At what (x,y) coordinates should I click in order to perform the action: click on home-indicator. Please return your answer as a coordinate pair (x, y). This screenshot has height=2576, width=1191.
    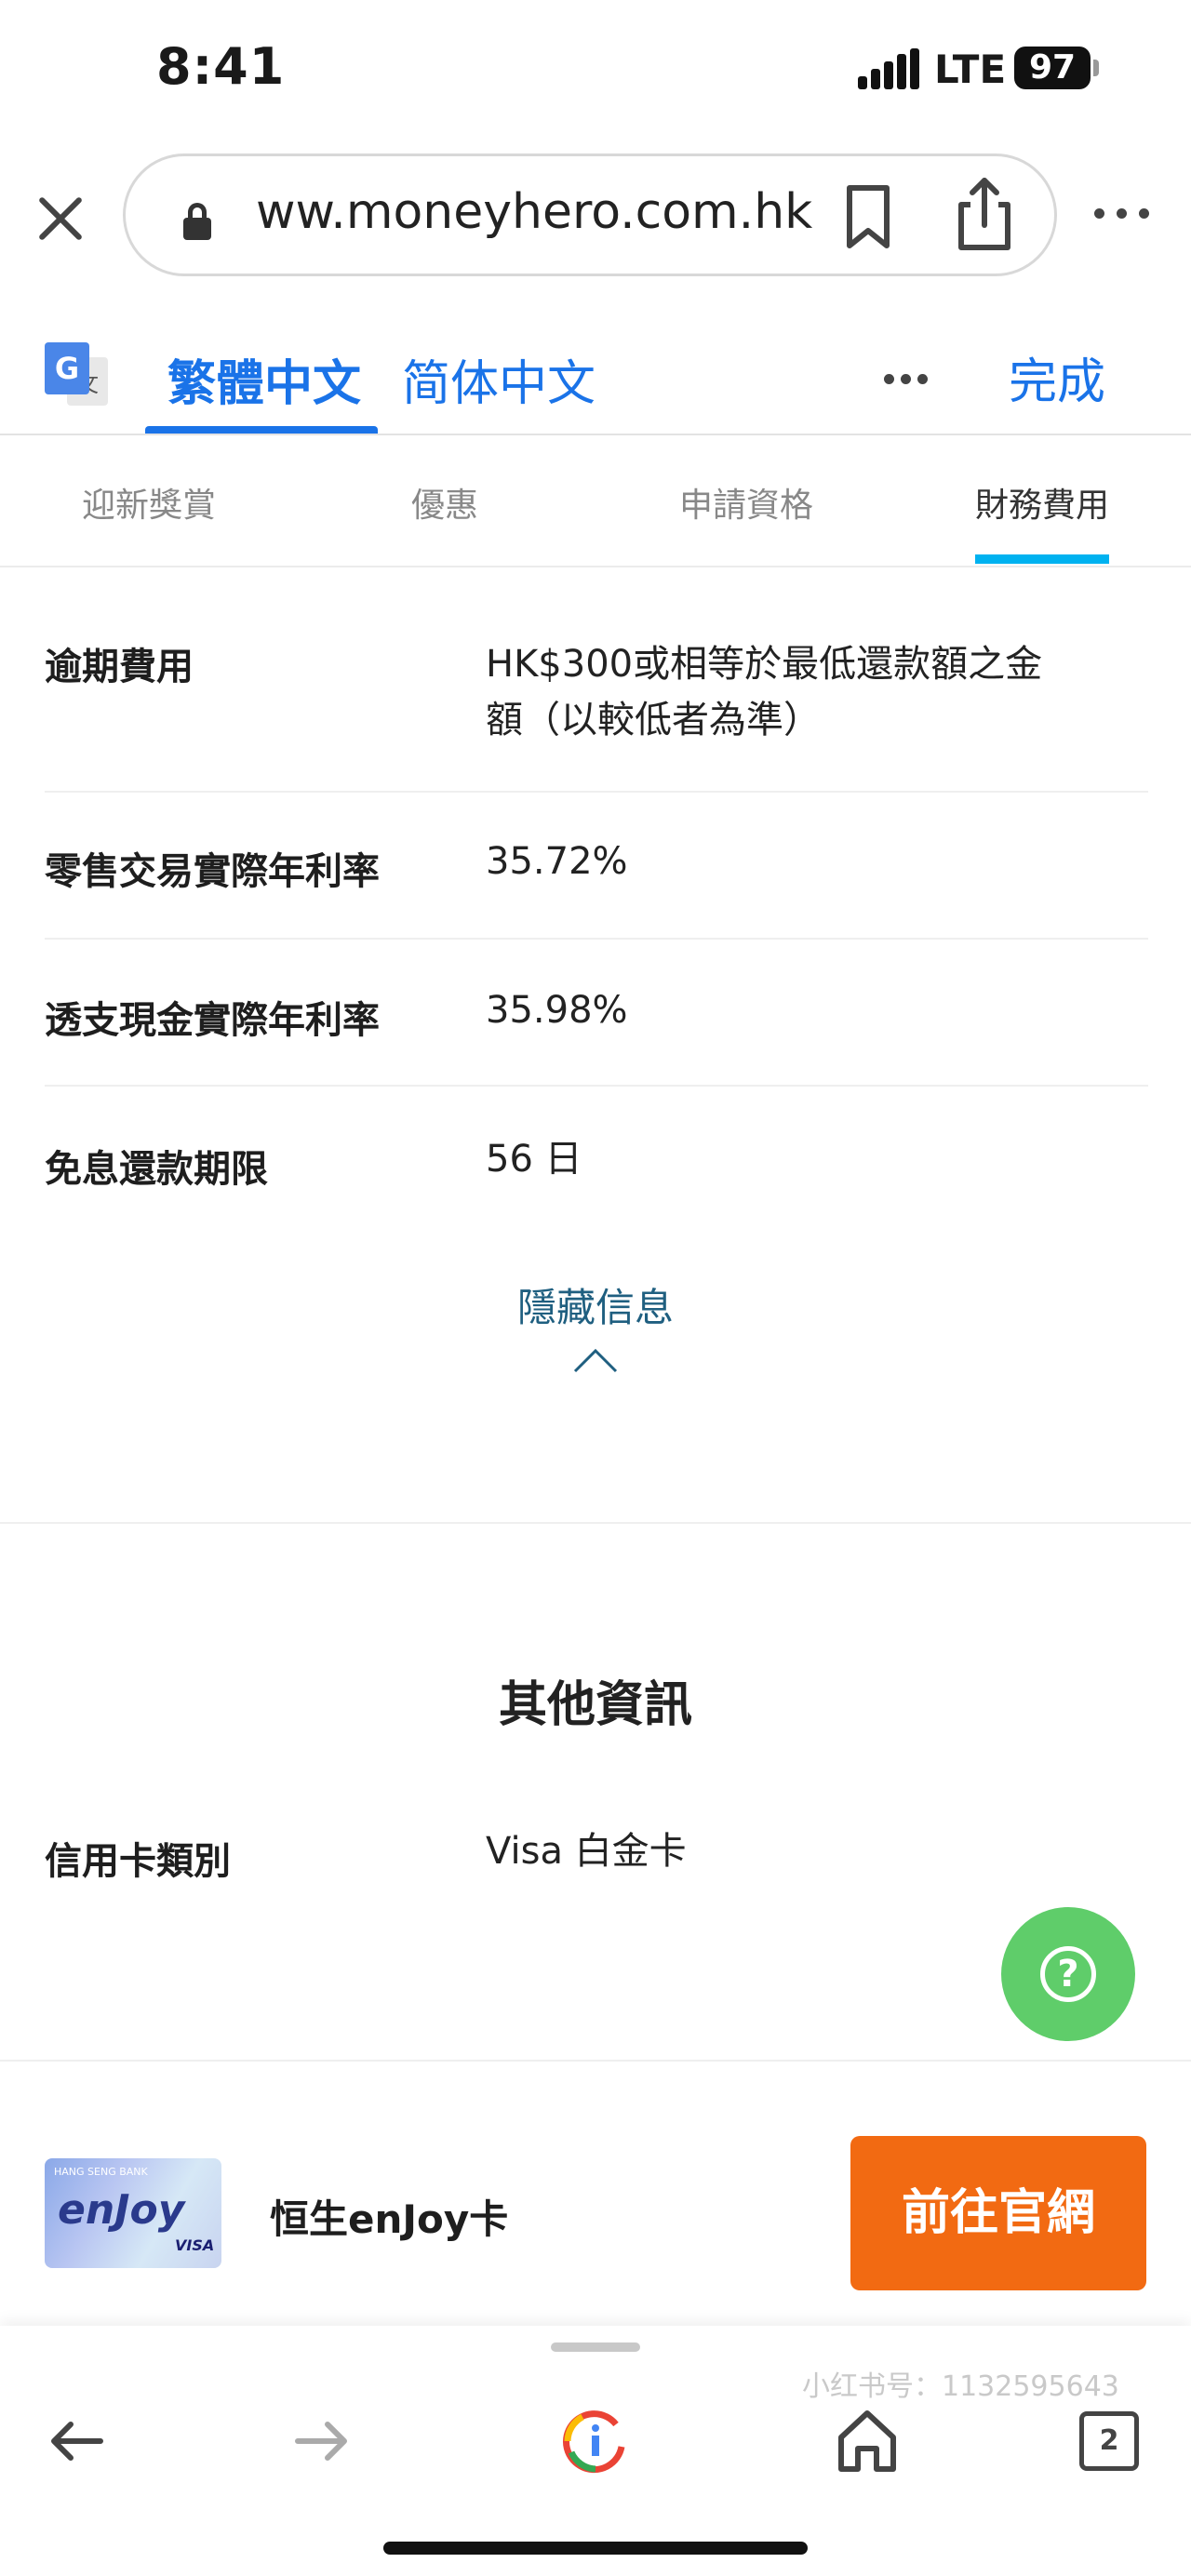
    Looking at the image, I should click on (595, 2548).